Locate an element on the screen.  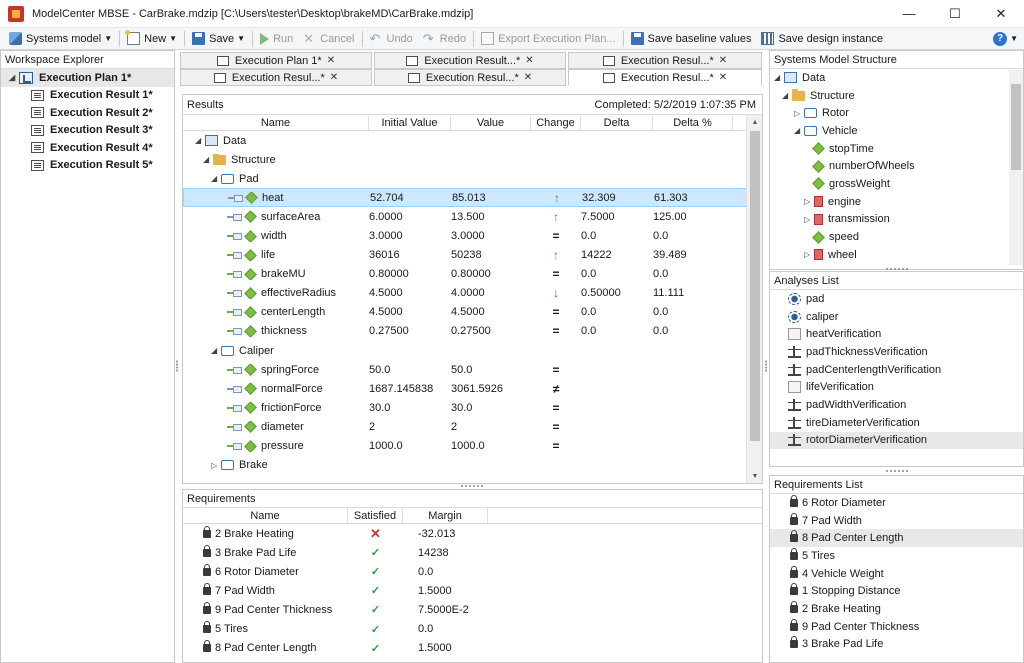
analysis-item: padThicknessVerification is located at coordinates (896, 352).